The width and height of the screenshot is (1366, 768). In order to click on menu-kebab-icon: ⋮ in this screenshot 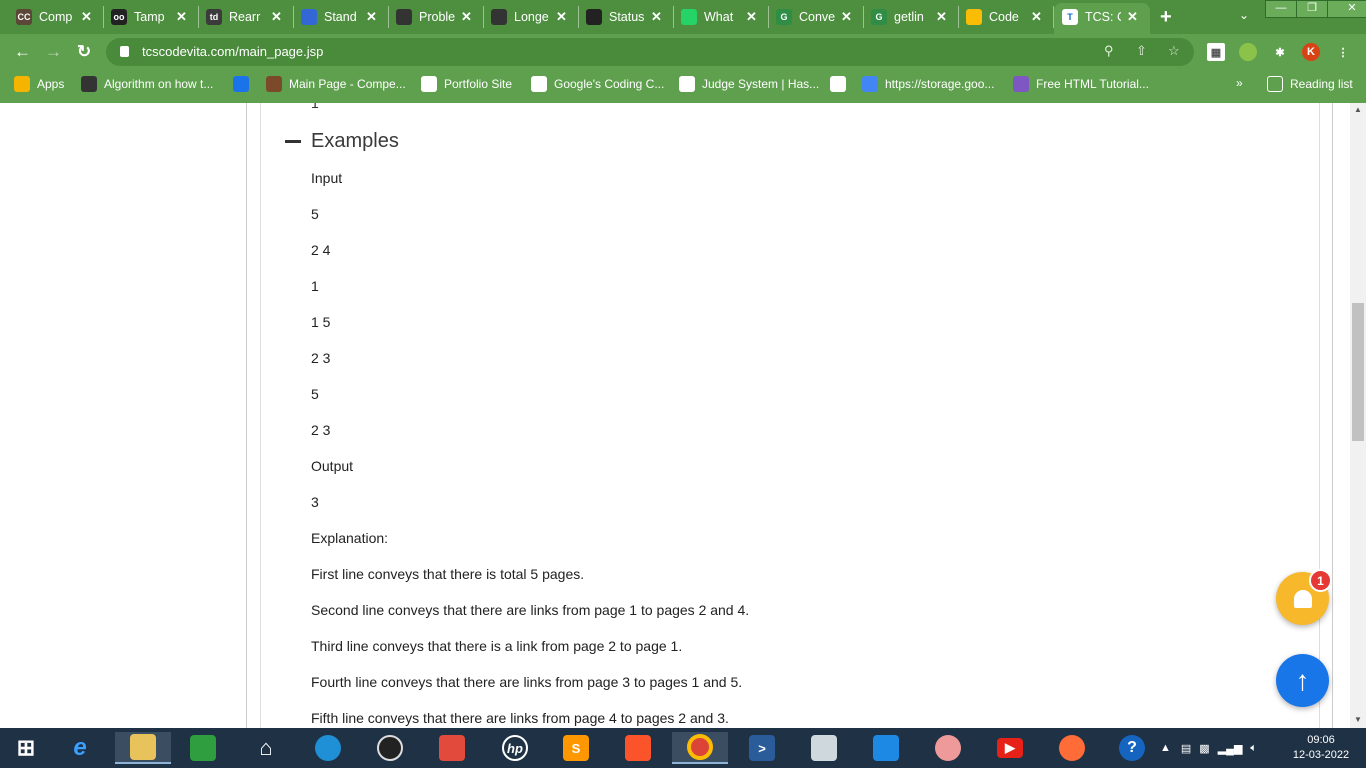, I will do `click(1343, 52)`.